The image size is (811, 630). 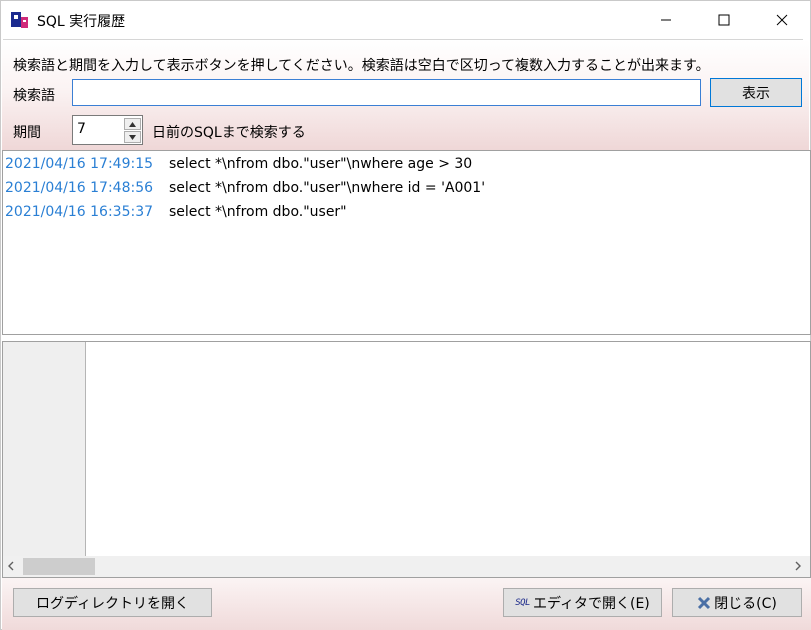 What do you see at coordinates (44, 449) in the screenshot?
I see `line-number-gutter` at bounding box center [44, 449].